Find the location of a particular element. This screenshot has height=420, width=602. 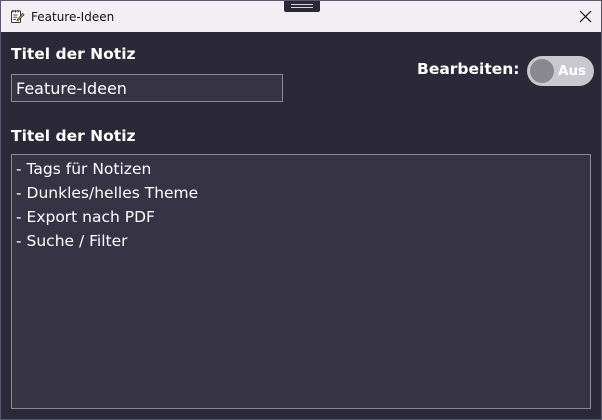

content-label: Titel der Notiz is located at coordinates (73, 136).